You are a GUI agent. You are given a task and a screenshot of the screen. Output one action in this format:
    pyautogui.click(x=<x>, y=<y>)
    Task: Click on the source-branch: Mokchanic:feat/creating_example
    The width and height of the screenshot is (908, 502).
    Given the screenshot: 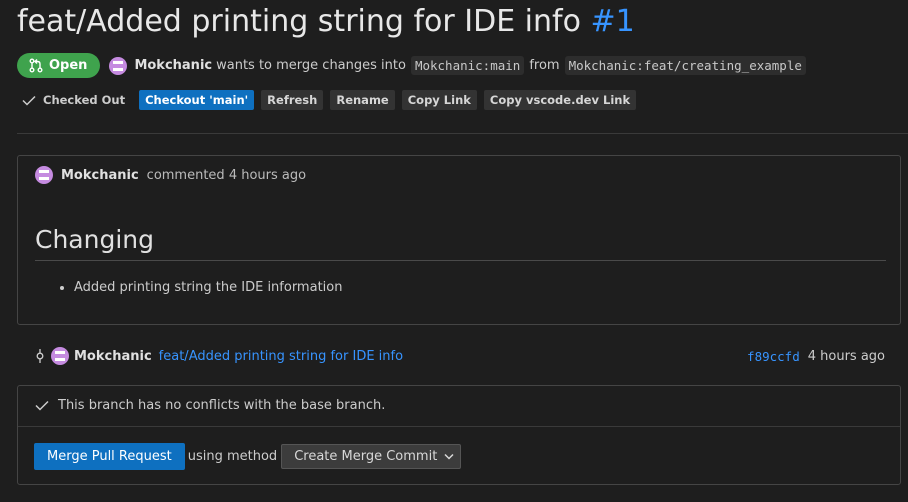 What is the action you would take?
    pyautogui.click(x=685, y=65)
    